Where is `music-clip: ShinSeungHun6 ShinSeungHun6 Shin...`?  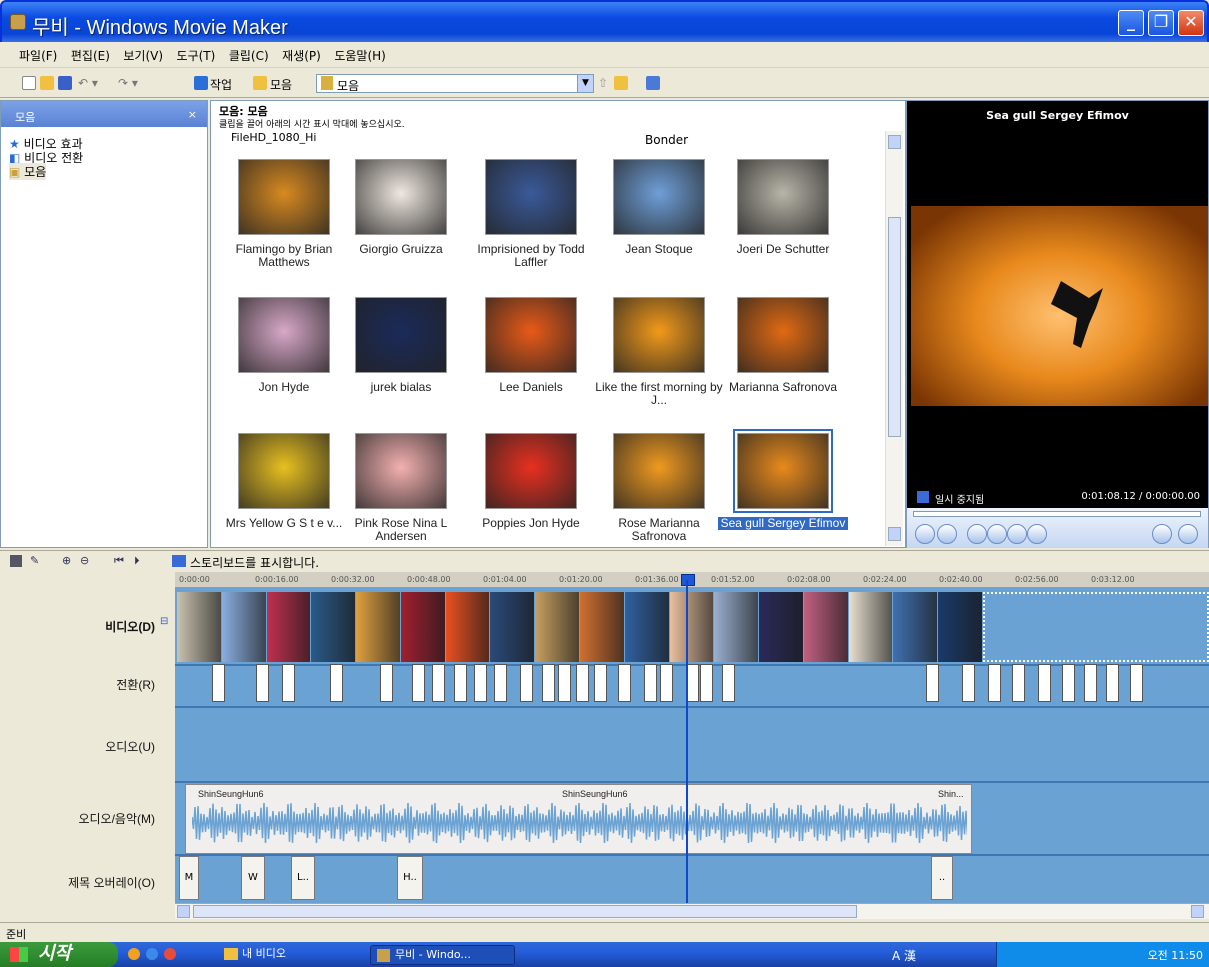 music-clip: ShinSeungHun6 ShinSeungHun6 Shin... is located at coordinates (578, 819).